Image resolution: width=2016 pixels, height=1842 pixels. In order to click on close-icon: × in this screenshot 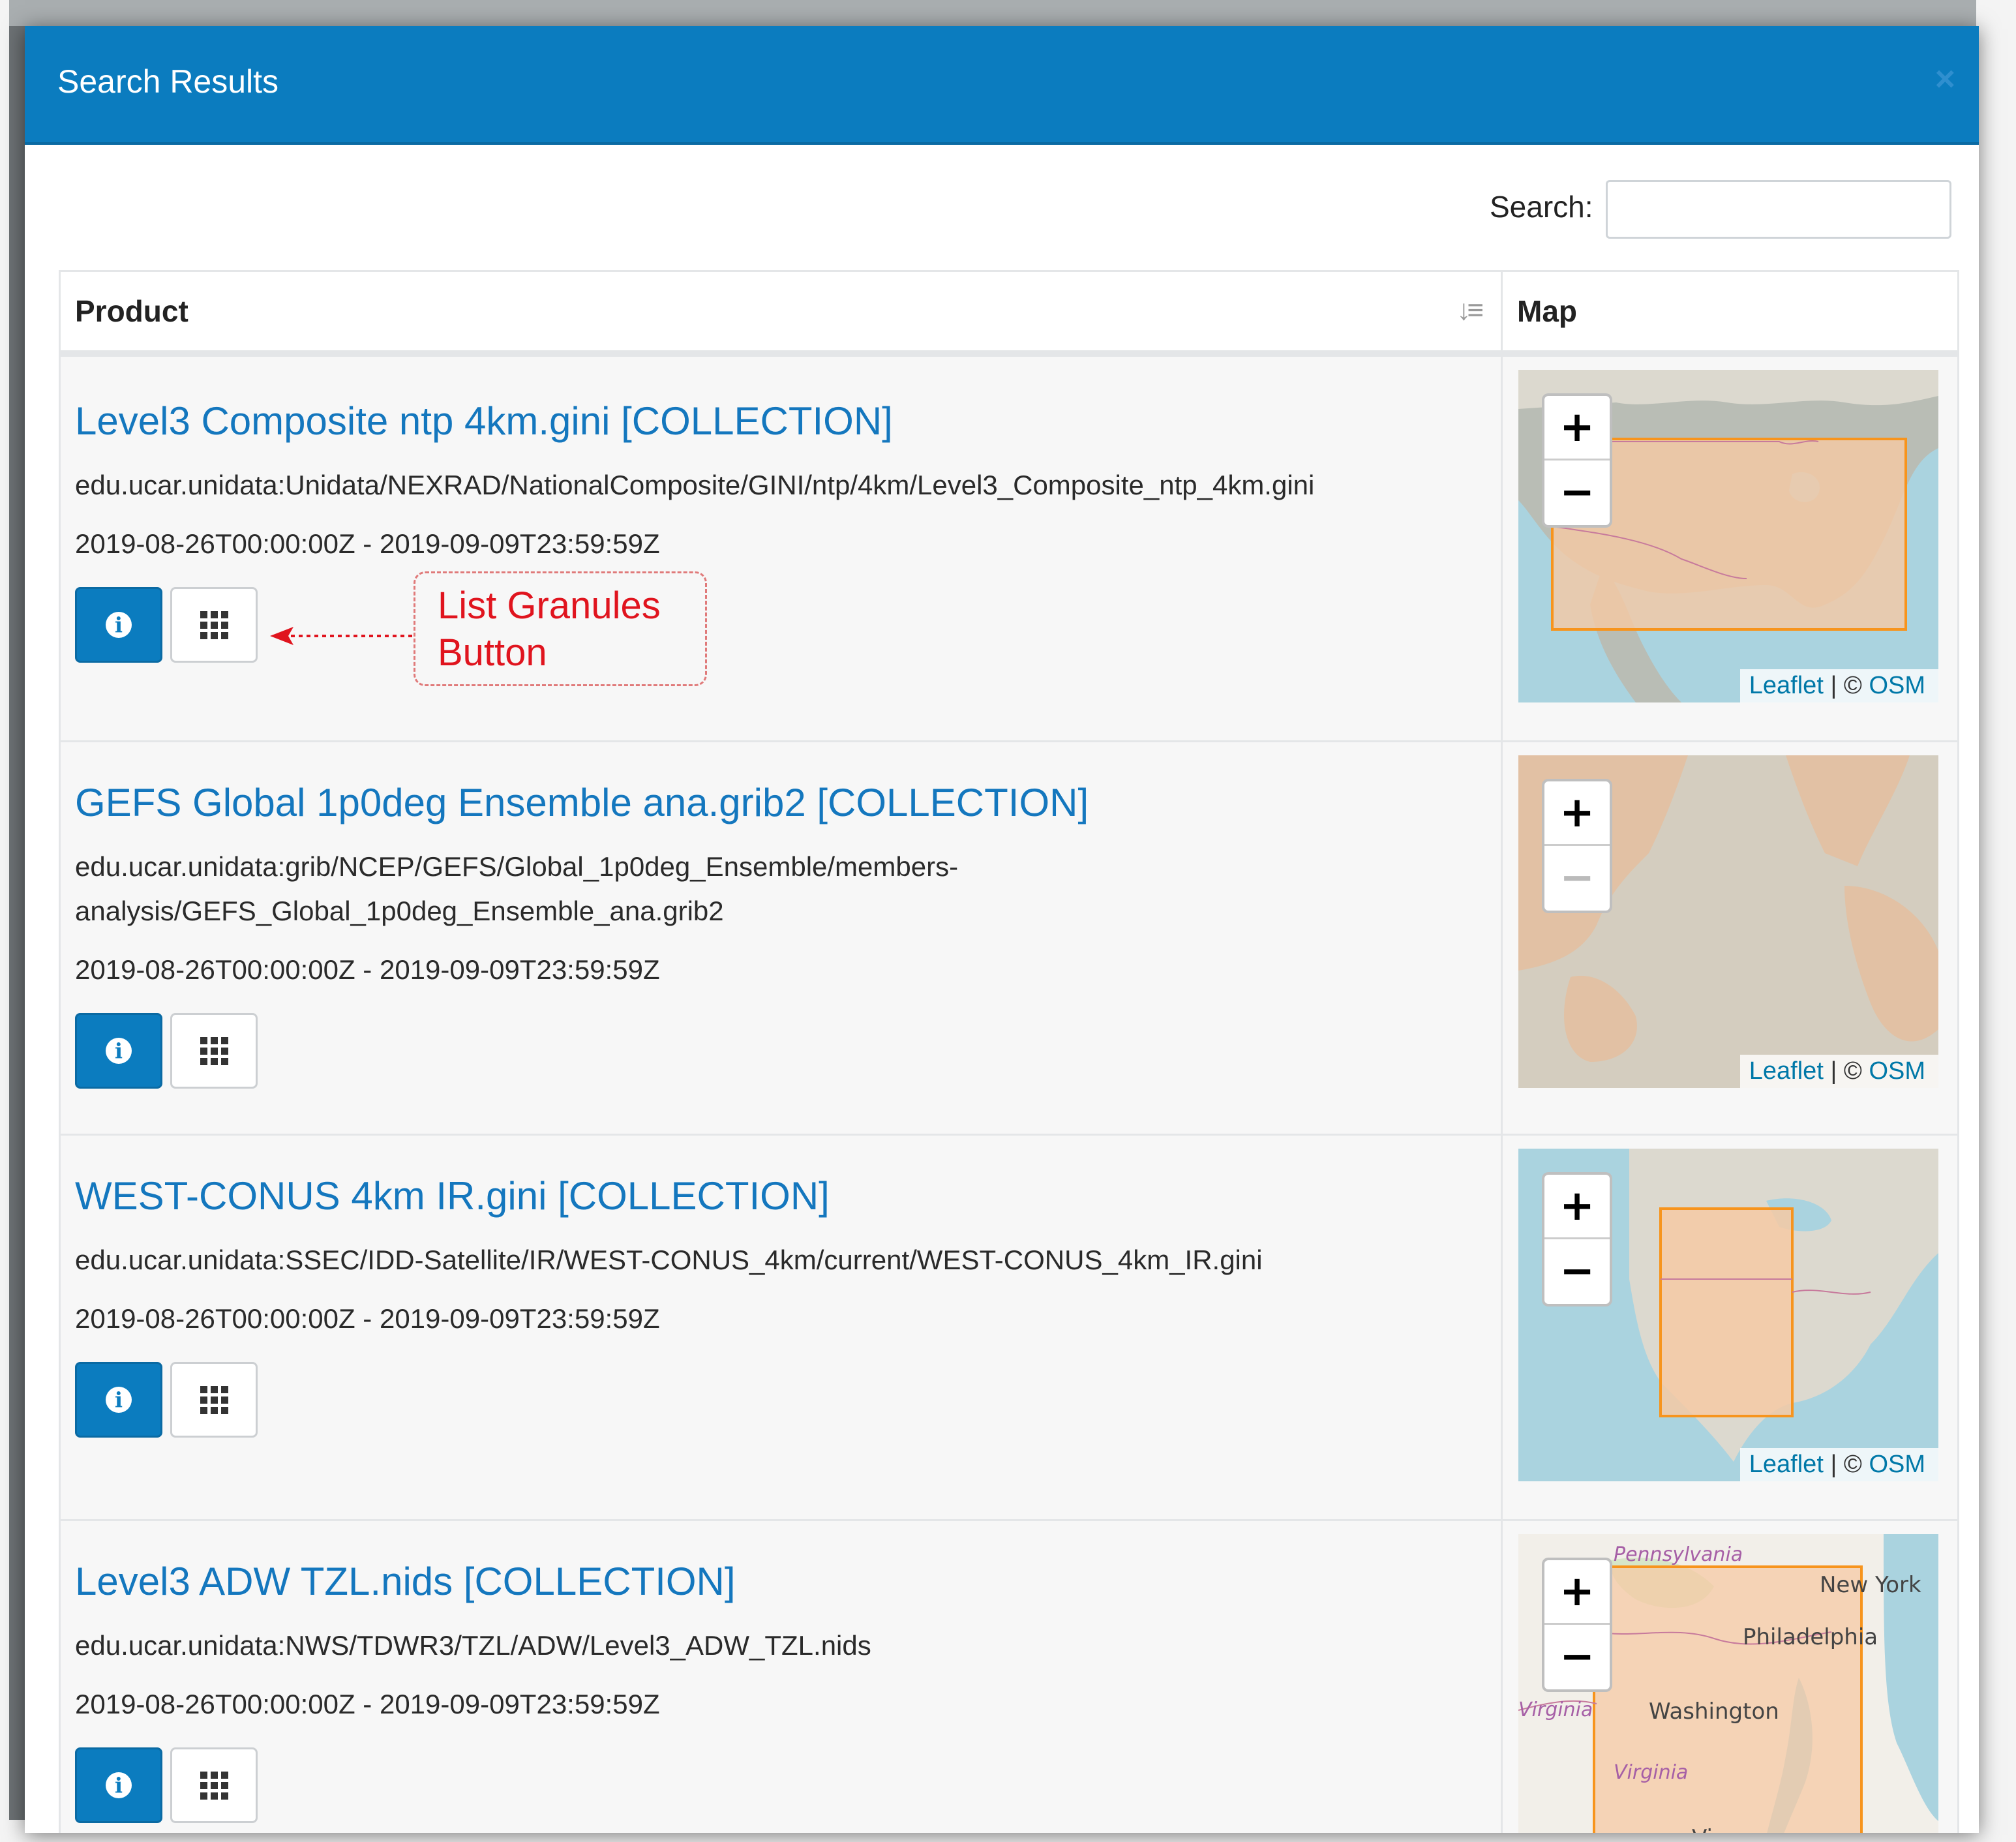, I will do `click(1944, 79)`.